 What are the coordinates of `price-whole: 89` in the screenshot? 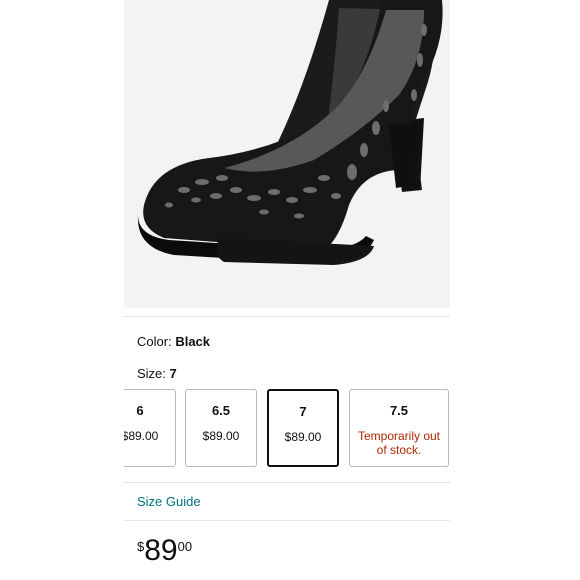 It's located at (161, 550).